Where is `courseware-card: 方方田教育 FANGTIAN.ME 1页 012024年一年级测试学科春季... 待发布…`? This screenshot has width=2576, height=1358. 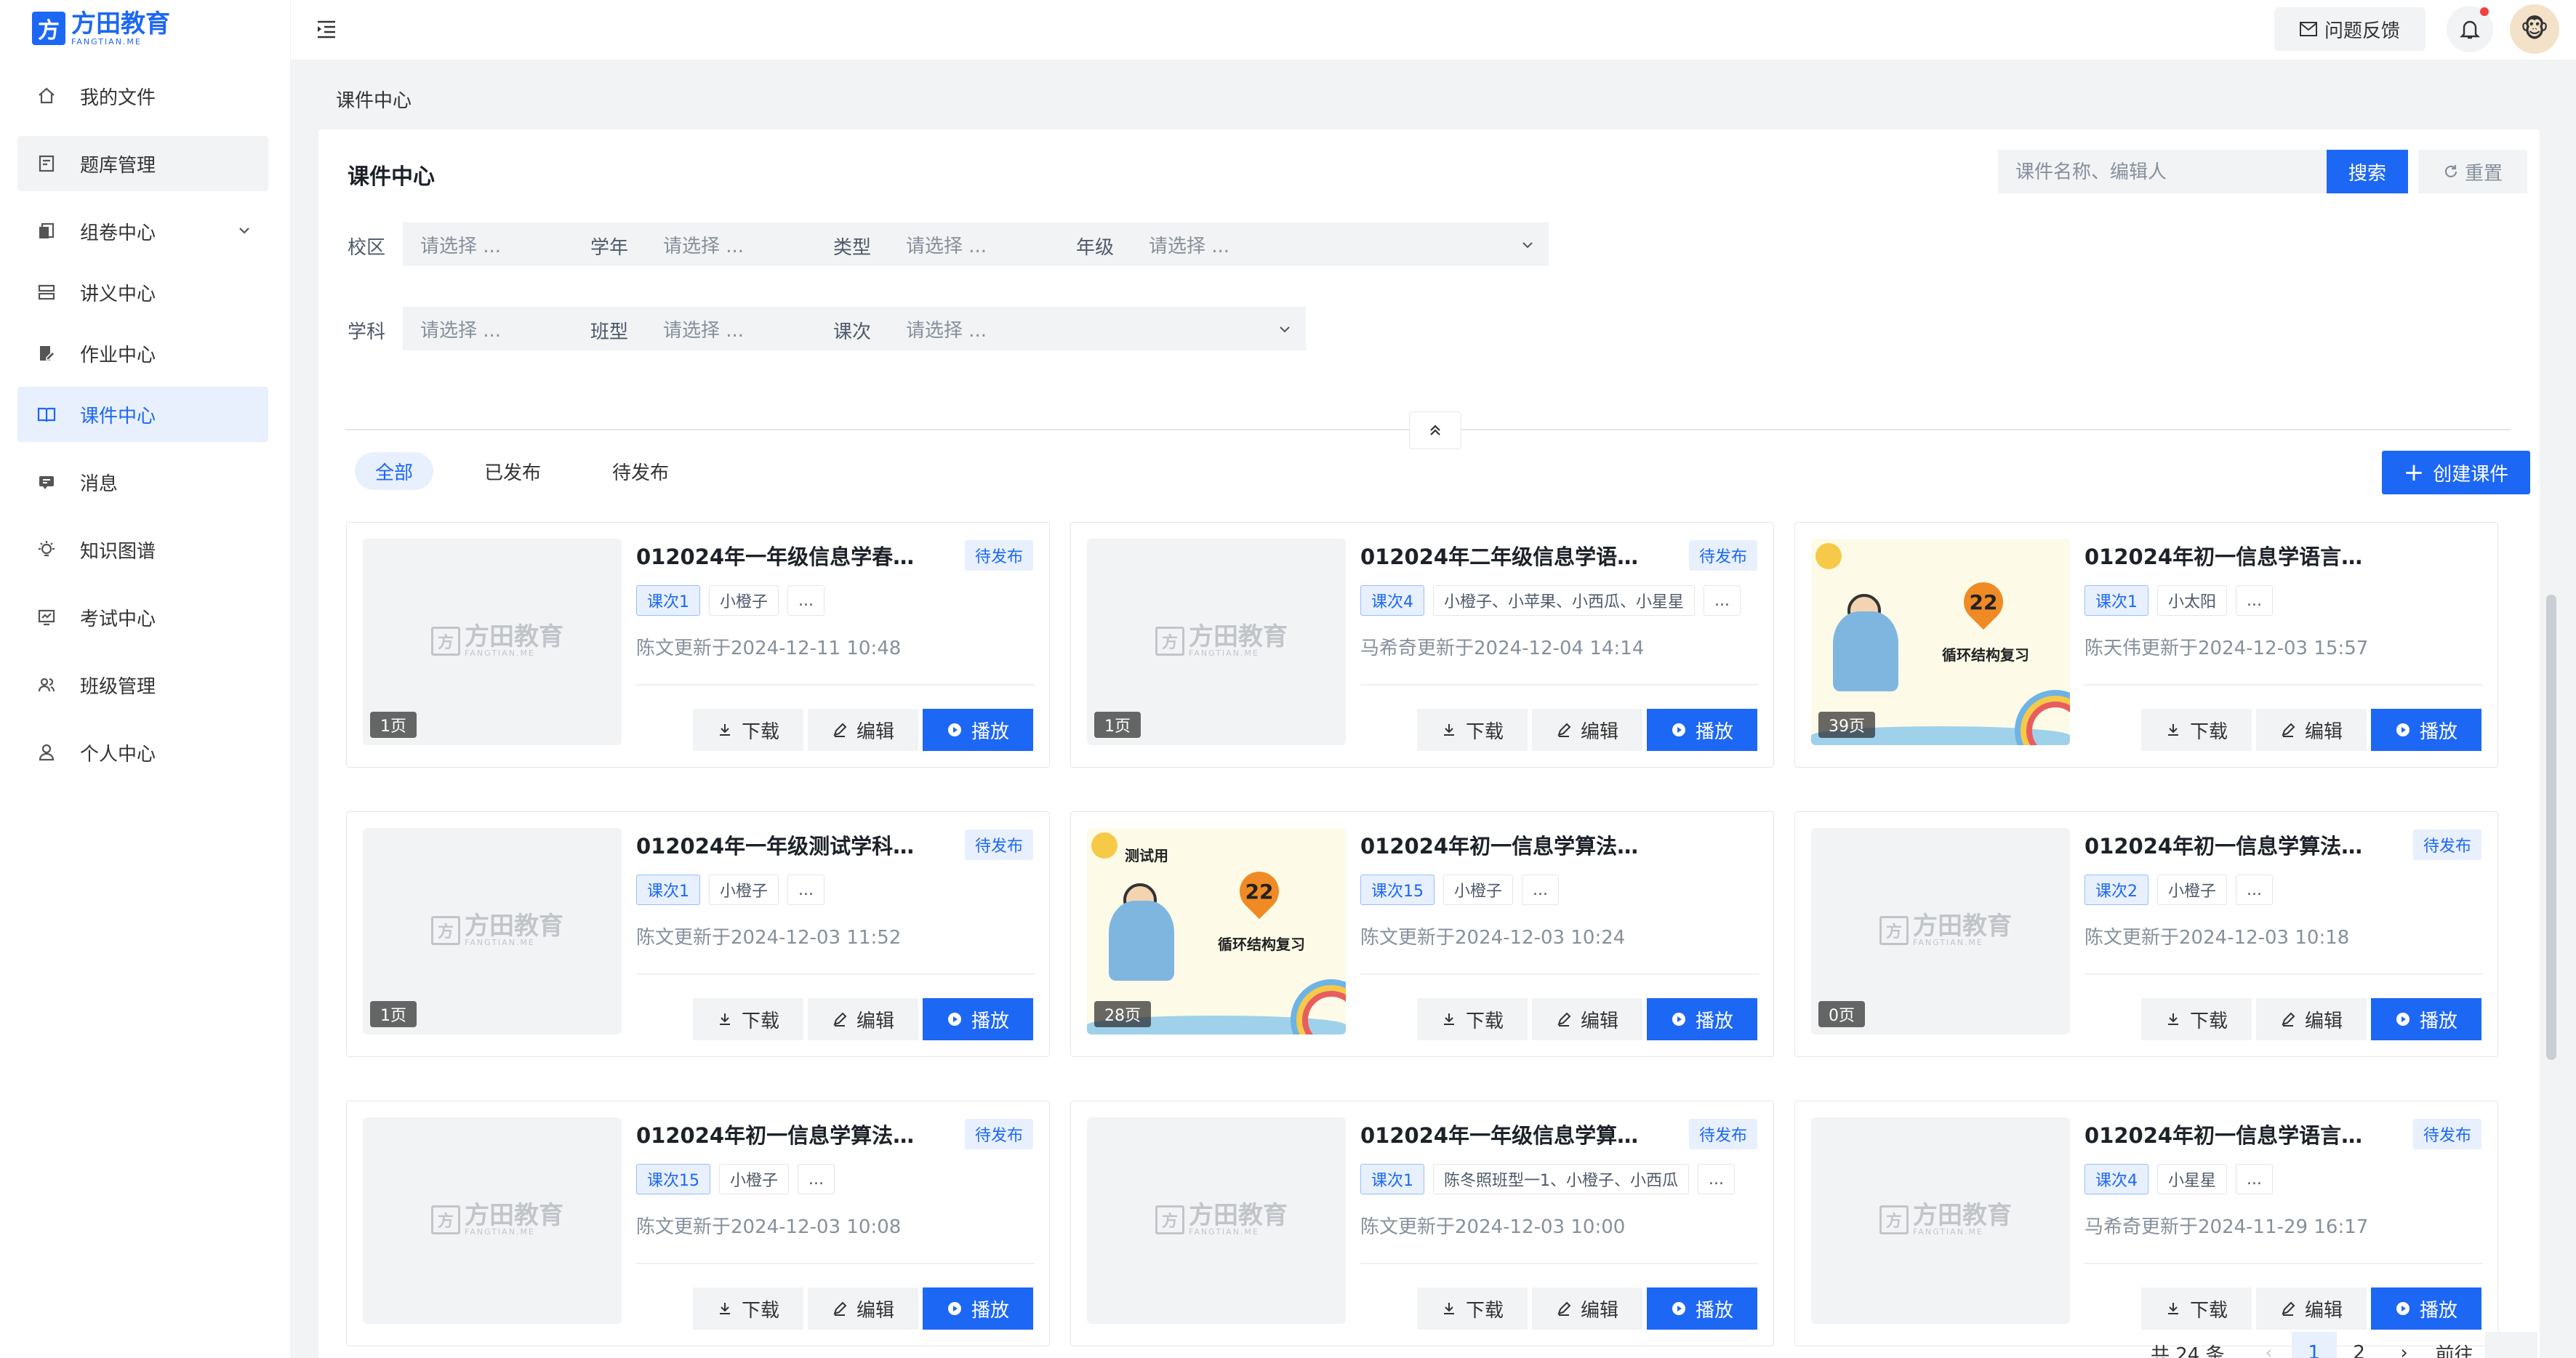
courseware-card: 方方田教育 FANGTIAN.ME 1页 012024年一年级测试学科春季... 待发布… is located at coordinates (698, 934).